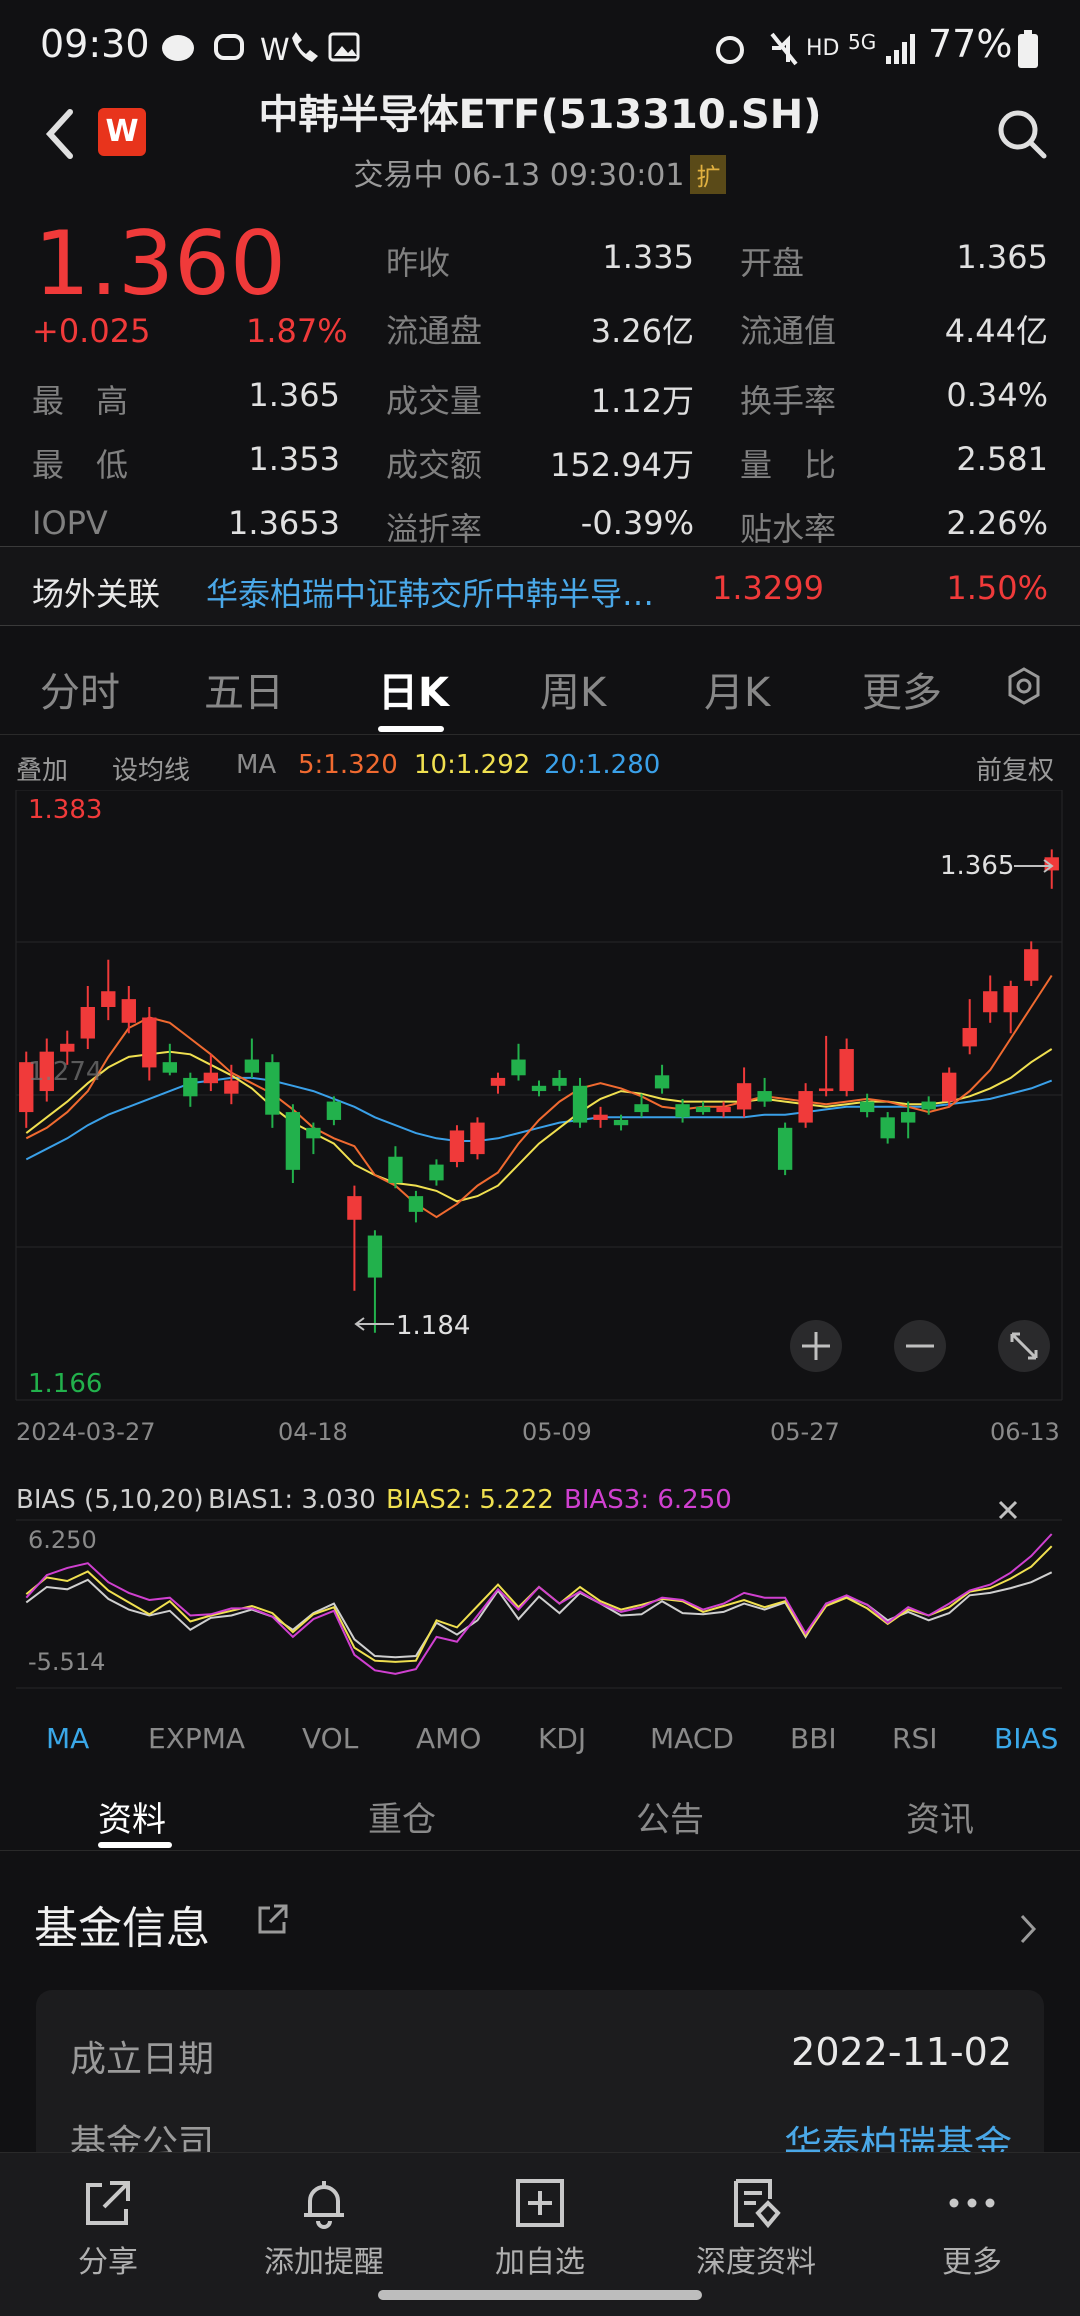 This screenshot has width=1080, height=2316. What do you see at coordinates (1024, 686) in the screenshot?
I see `gear-icon` at bounding box center [1024, 686].